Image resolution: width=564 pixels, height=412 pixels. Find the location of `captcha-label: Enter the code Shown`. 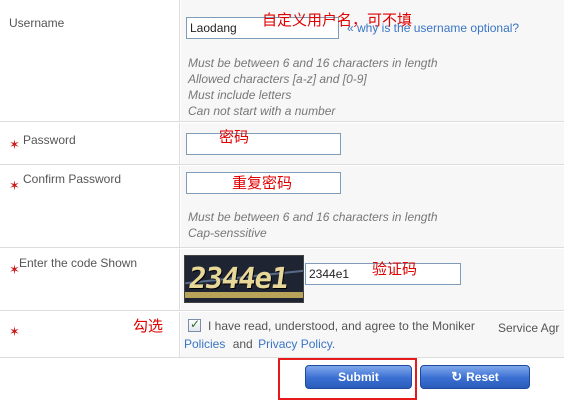

captcha-label: Enter the code Shown is located at coordinates (78, 263).